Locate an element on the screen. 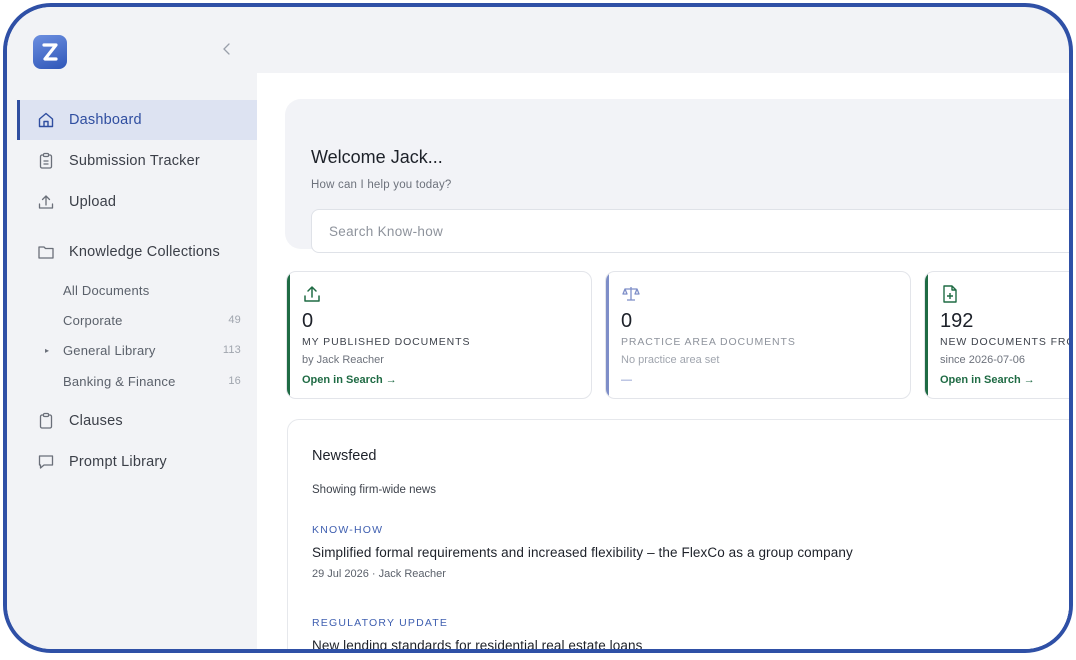  sidebar-item-knowledge-collections: Knowledge Collections is located at coordinates (137, 252).